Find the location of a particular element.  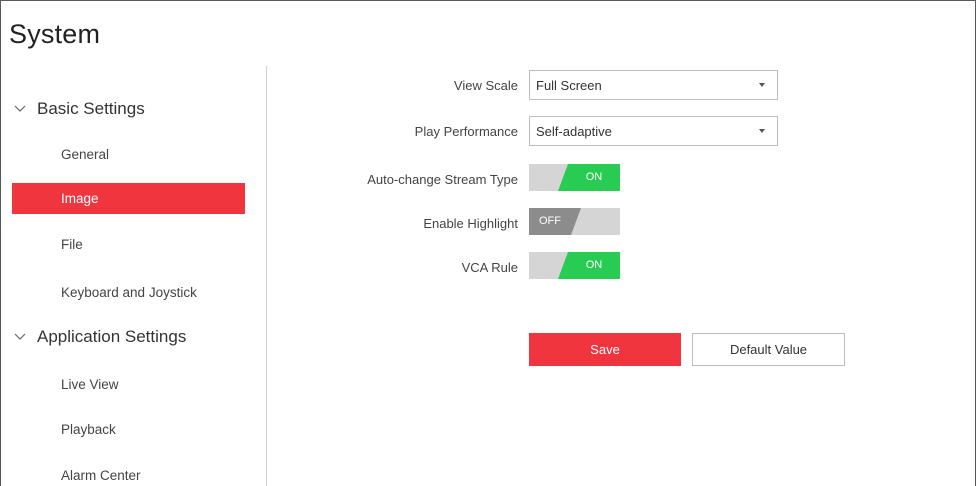

play-performance-label: Play Performance is located at coordinates (466, 131).